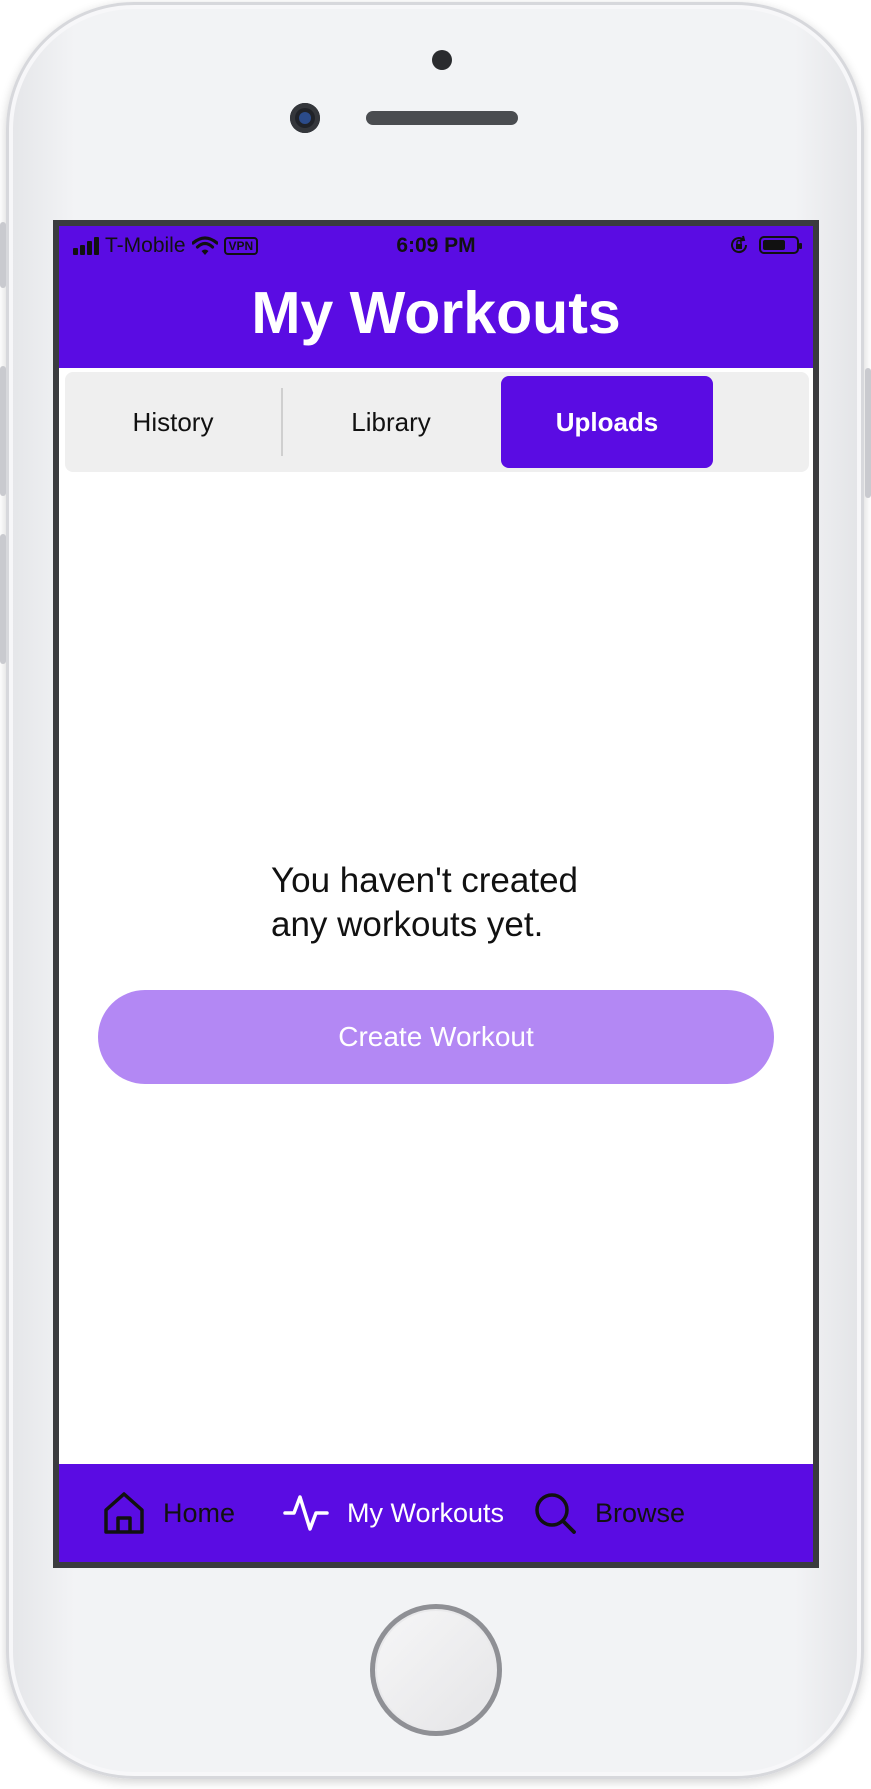 The image size is (871, 1789). I want to click on front-camera, so click(305, 118).